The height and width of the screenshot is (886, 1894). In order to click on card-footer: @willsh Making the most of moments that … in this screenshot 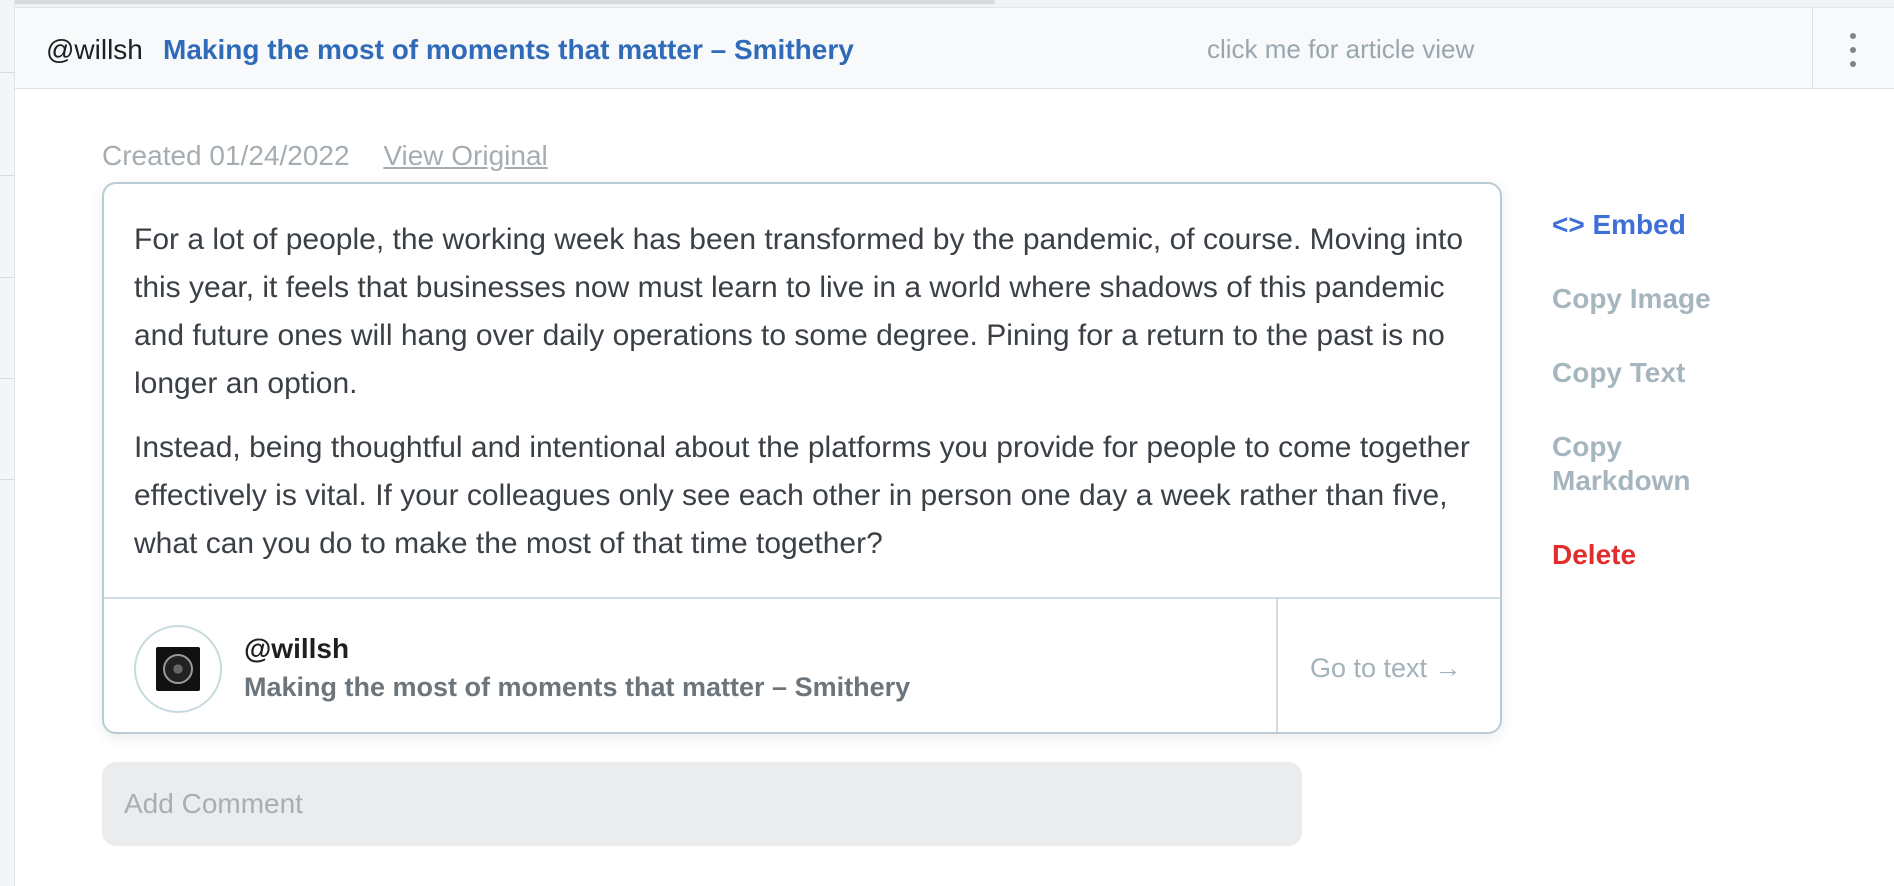, I will do `click(802, 664)`.